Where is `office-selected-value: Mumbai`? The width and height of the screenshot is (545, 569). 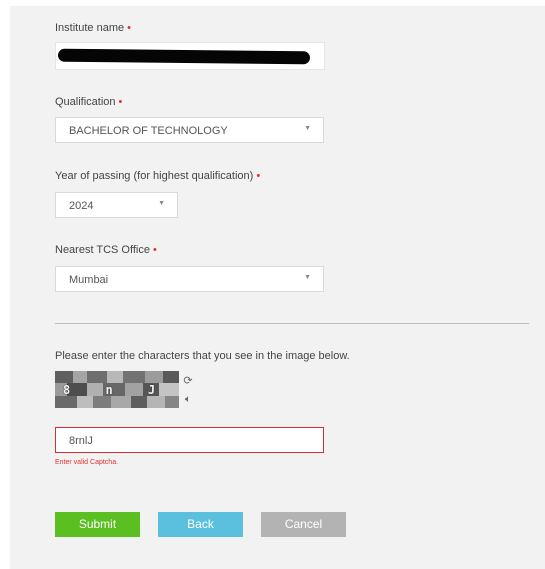
office-selected-value: Mumbai is located at coordinates (89, 280).